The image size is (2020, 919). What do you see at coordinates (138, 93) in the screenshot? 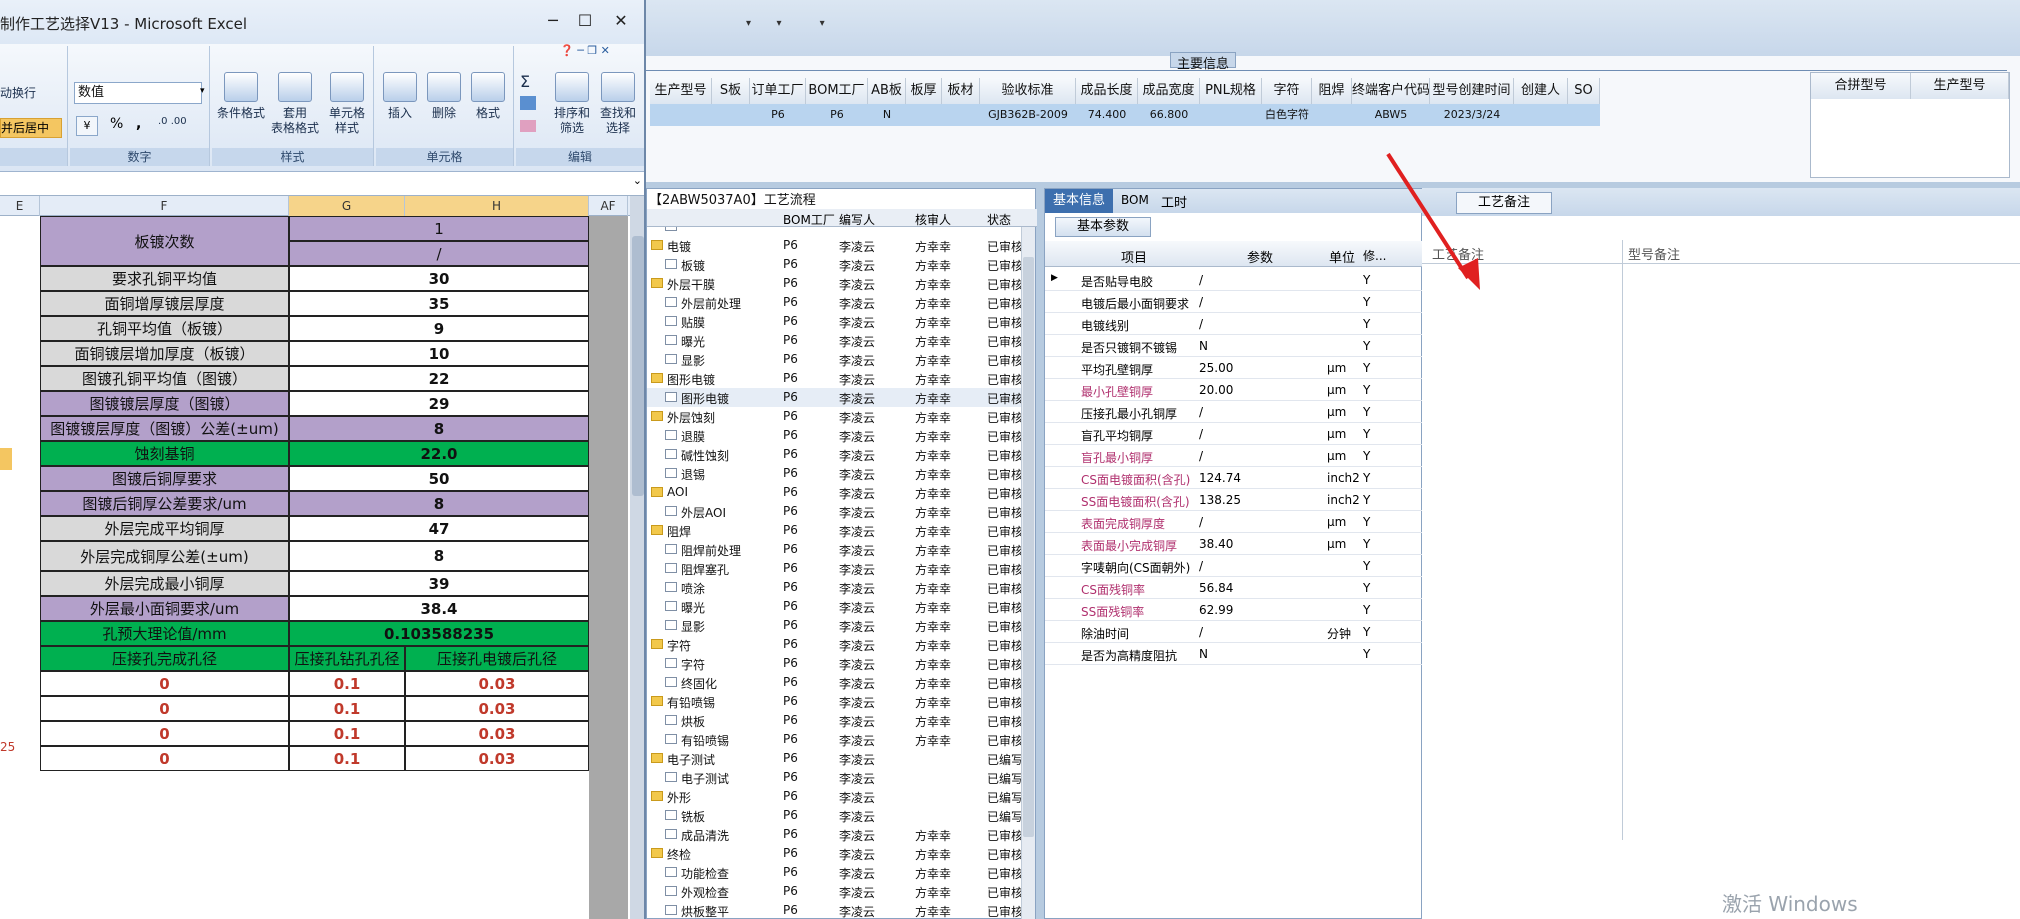
I see `number-format-select: 数值` at bounding box center [138, 93].